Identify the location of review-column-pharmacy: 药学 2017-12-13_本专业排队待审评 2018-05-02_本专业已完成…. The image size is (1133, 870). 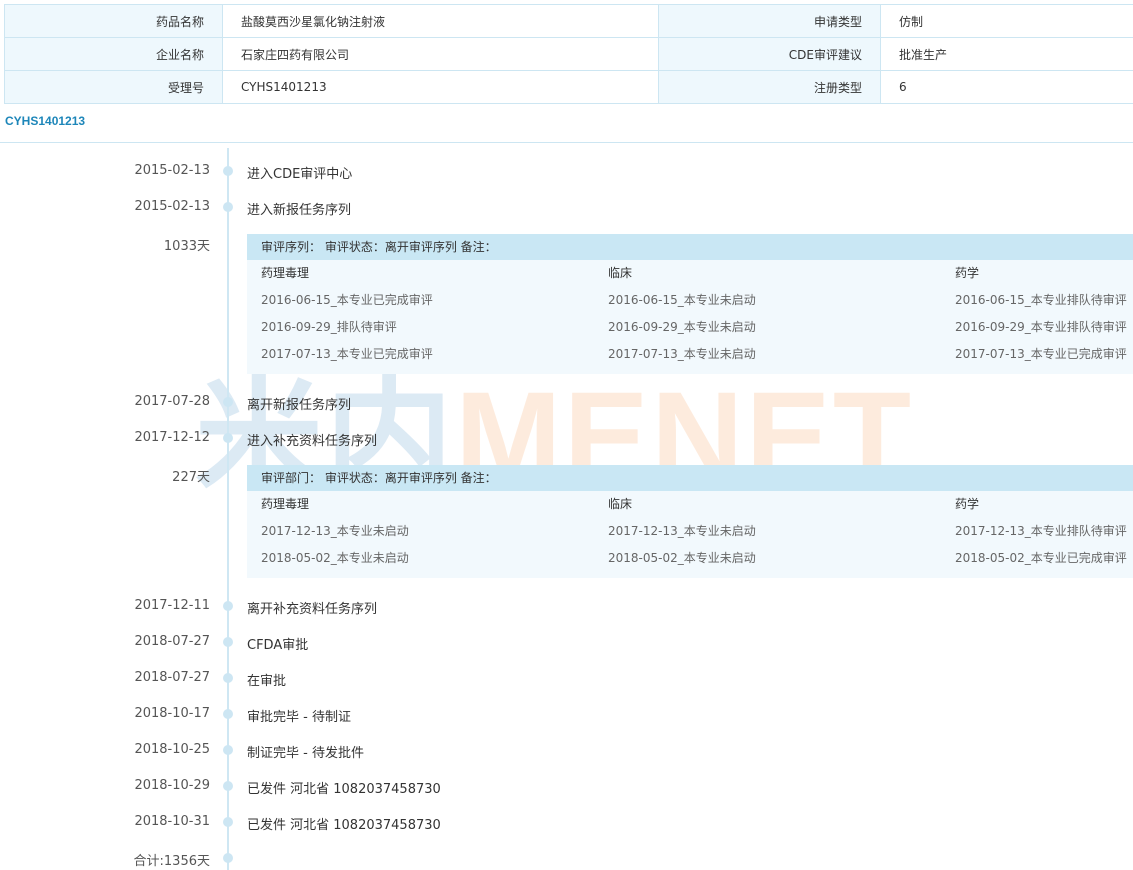
(1044, 531).